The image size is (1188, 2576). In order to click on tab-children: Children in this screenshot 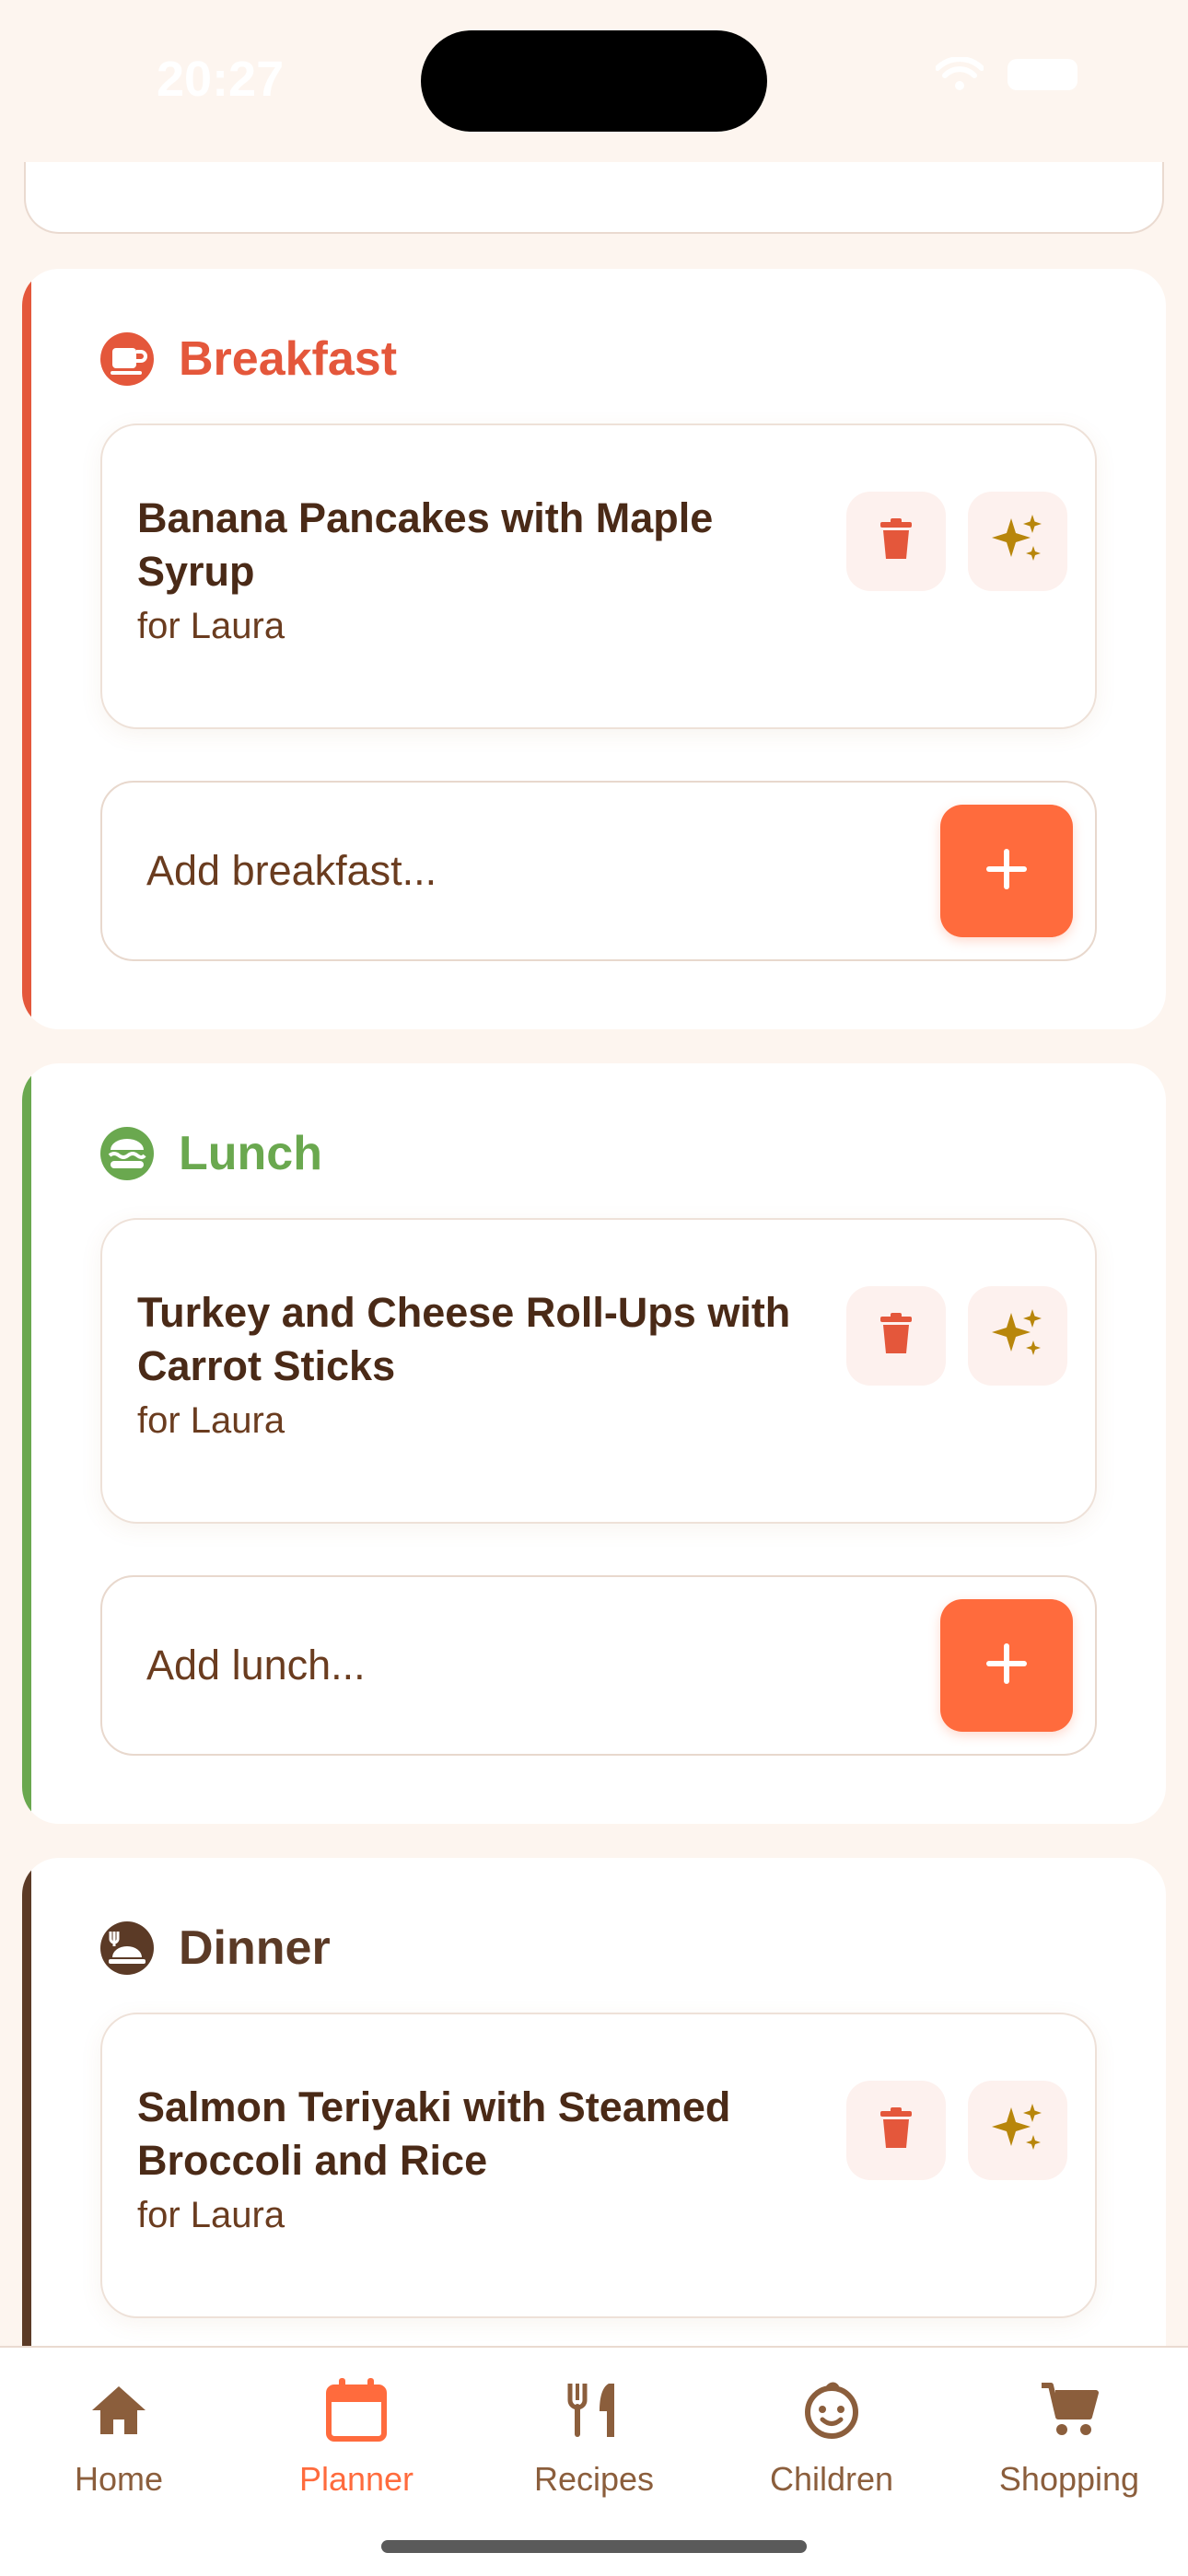, I will do `click(831, 2447)`.